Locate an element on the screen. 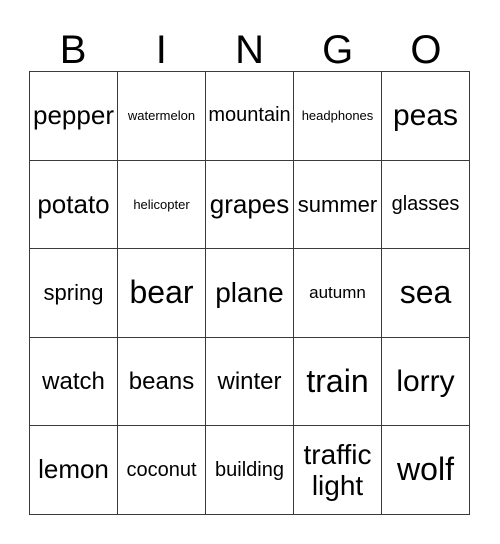 This screenshot has width=500, height=544. bingo-cell: potato is located at coordinates (74, 205).